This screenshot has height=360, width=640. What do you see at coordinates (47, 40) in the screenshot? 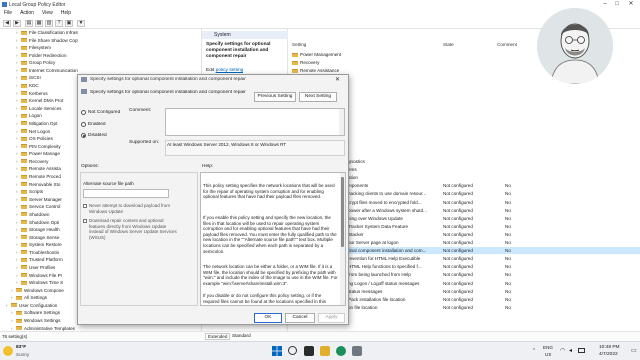
I see `tree-item: ›File Share Shadow Copy Provider` at bounding box center [47, 40].